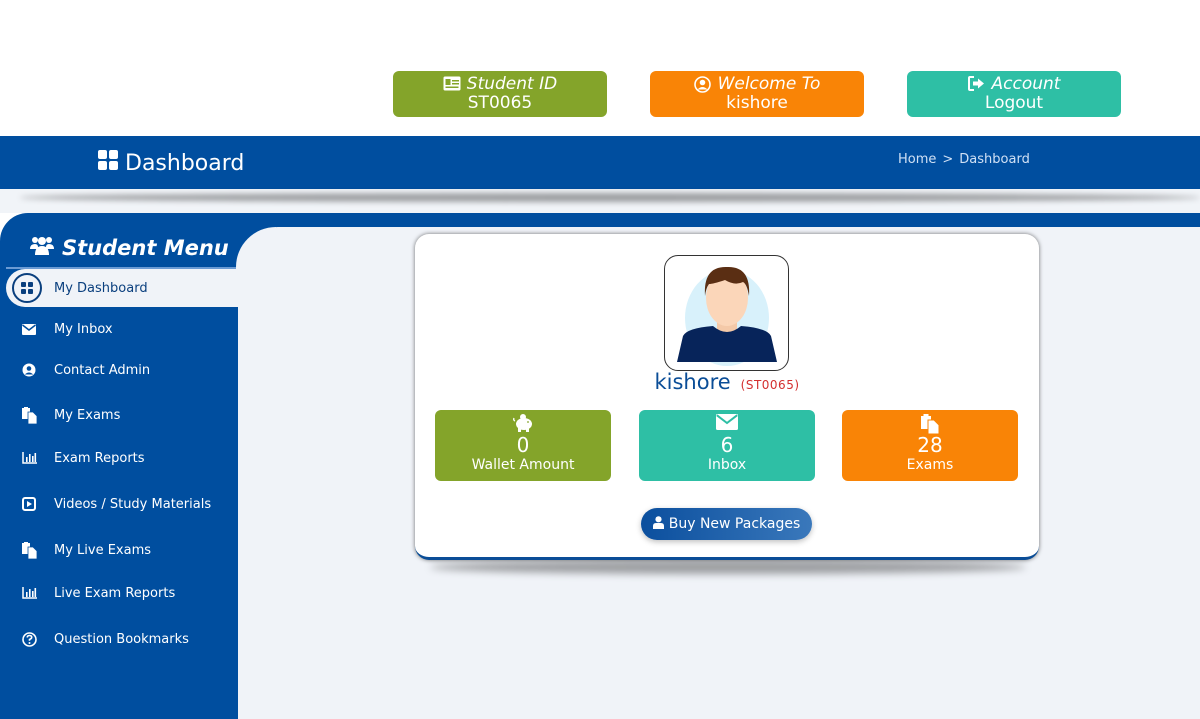 Image resolution: width=1200 pixels, height=719 pixels. What do you see at coordinates (29, 504) in the screenshot?
I see `play-square-icon` at bounding box center [29, 504].